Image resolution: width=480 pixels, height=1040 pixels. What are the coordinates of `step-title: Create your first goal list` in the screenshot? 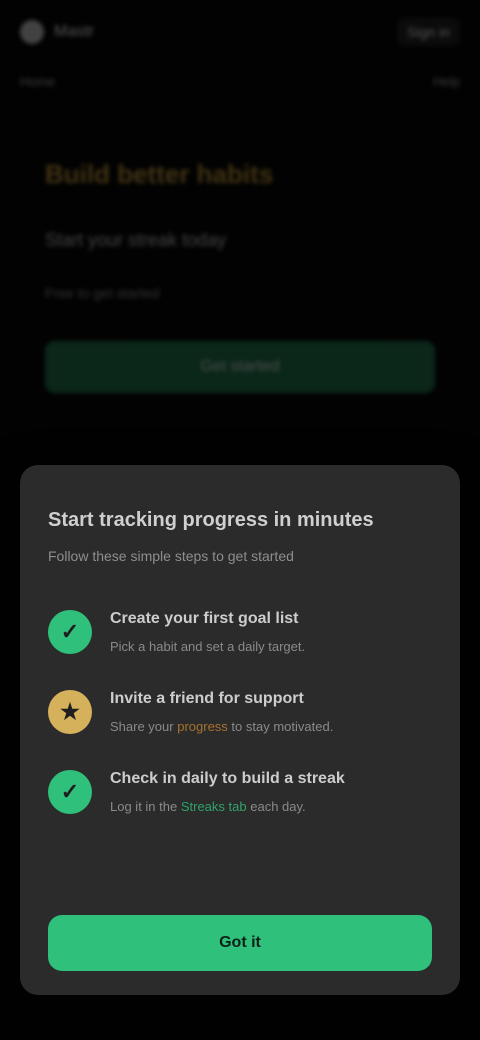 It's located at (204, 618).